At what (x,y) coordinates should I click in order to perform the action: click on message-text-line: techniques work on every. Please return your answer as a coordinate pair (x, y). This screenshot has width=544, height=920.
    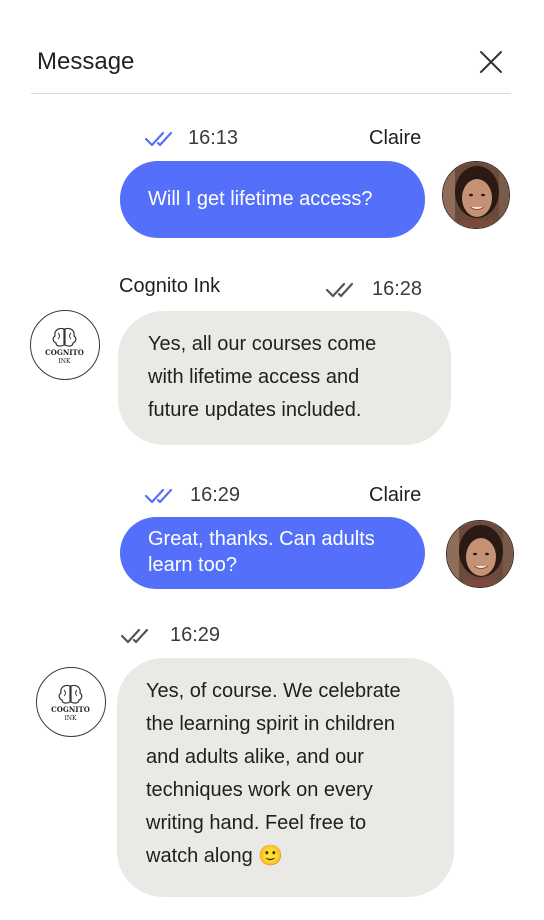
    Looking at the image, I should click on (259, 790).